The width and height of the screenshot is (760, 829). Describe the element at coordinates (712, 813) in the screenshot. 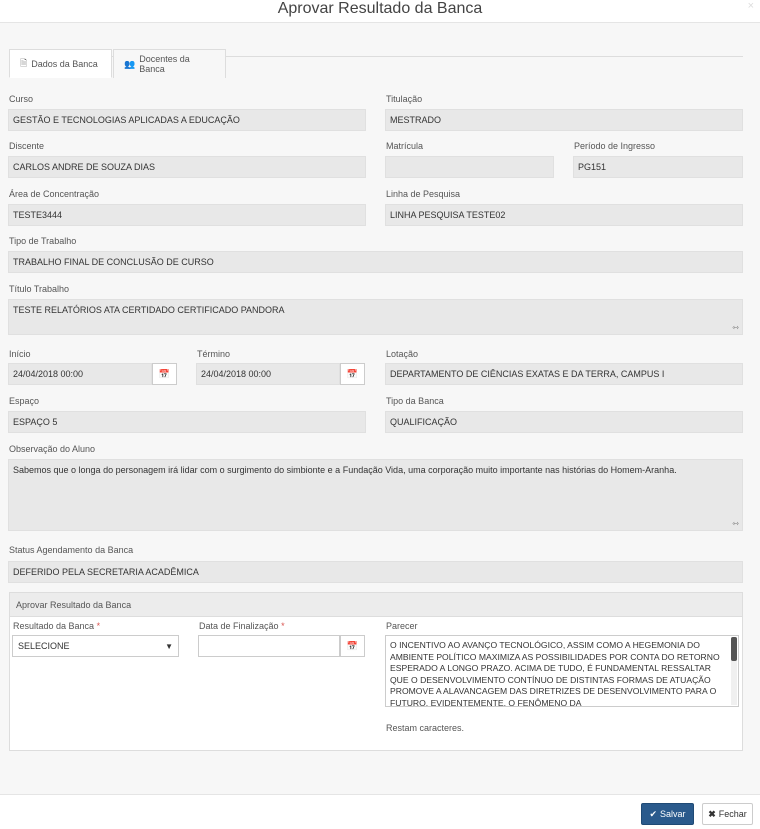

I see `close-icon: ✖` at that location.